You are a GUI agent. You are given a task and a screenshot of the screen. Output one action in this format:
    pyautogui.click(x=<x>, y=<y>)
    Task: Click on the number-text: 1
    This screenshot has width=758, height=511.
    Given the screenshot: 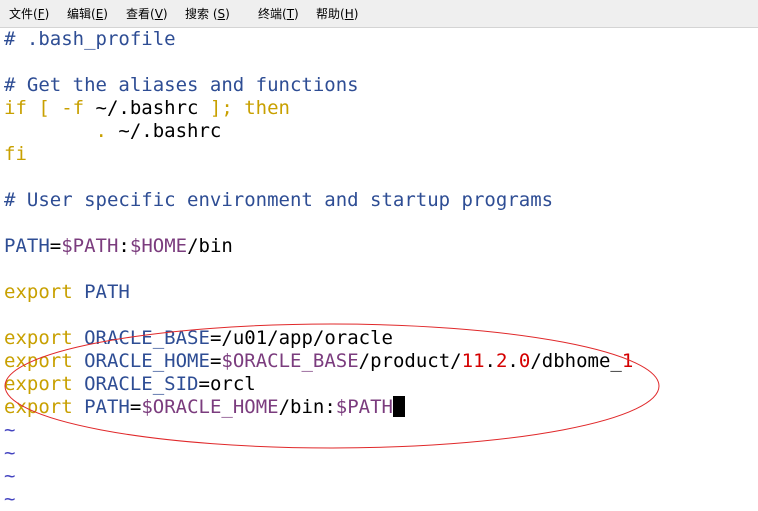 What is the action you would take?
    pyautogui.click(x=627, y=361)
    